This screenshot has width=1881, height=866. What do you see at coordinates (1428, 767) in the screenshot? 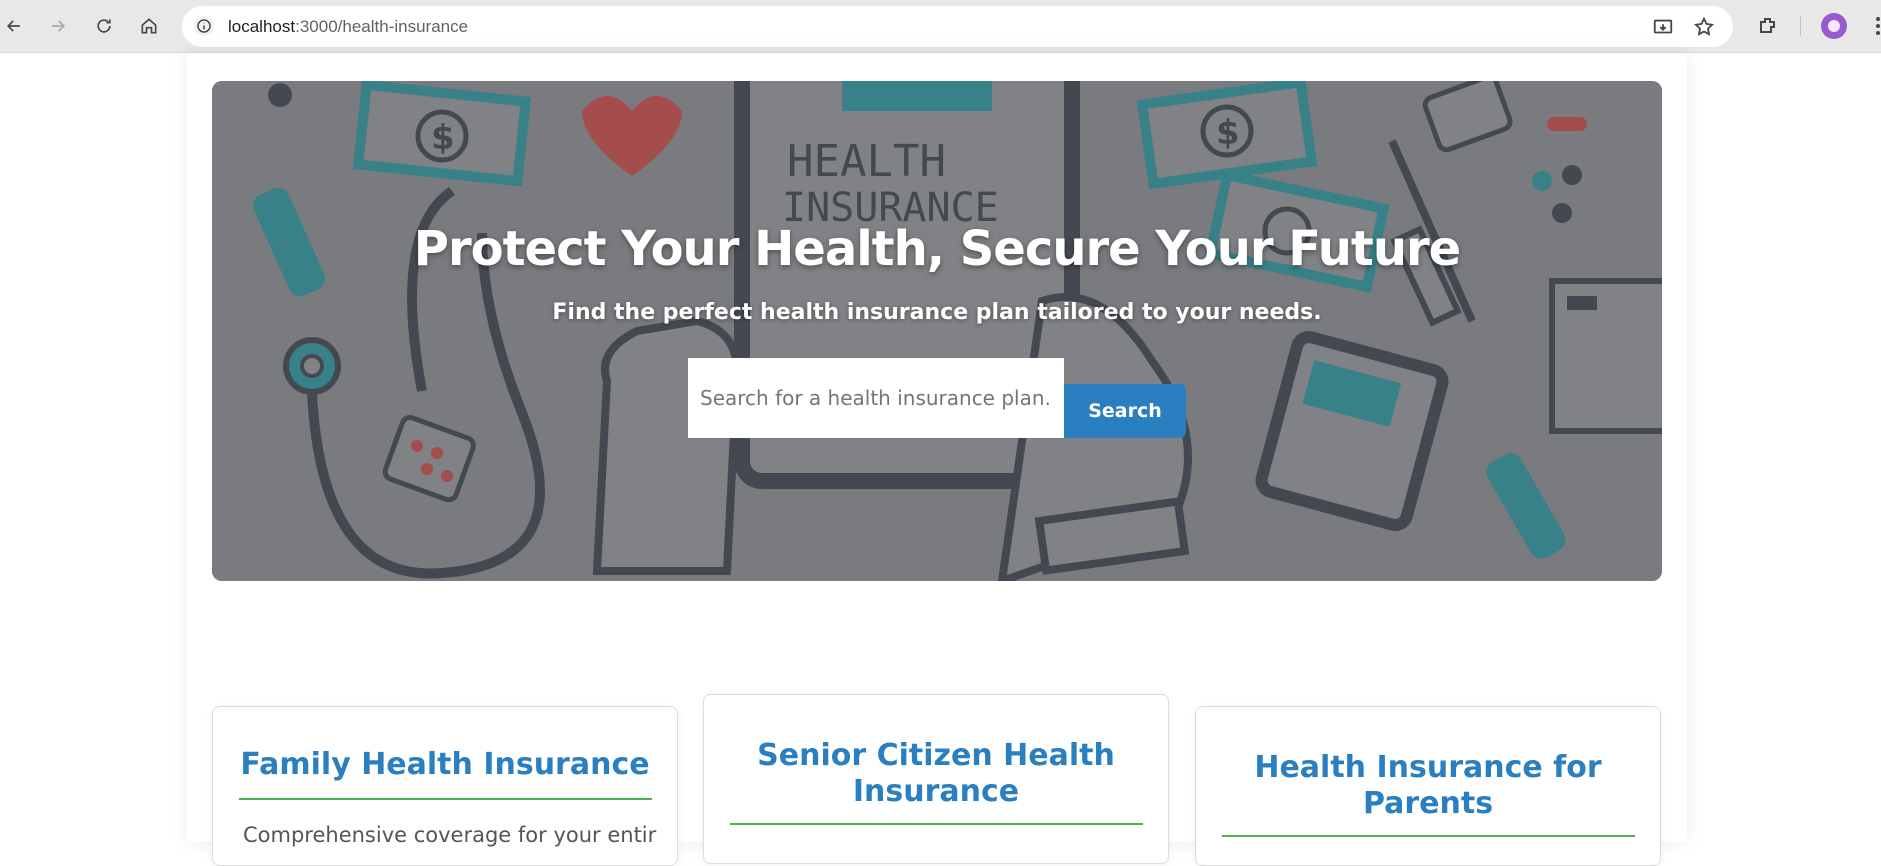
I see `card-title-line1: Health Insurance for` at bounding box center [1428, 767].